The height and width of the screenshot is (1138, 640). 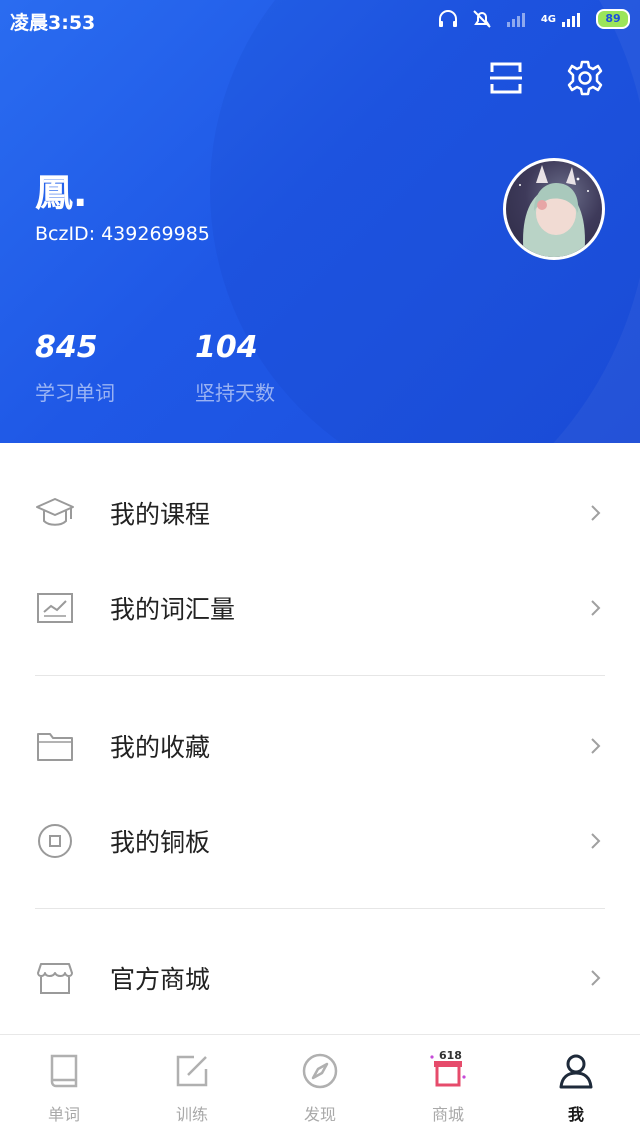 What do you see at coordinates (160, 747) in the screenshot?
I see `menu-label: 我的收藏` at bounding box center [160, 747].